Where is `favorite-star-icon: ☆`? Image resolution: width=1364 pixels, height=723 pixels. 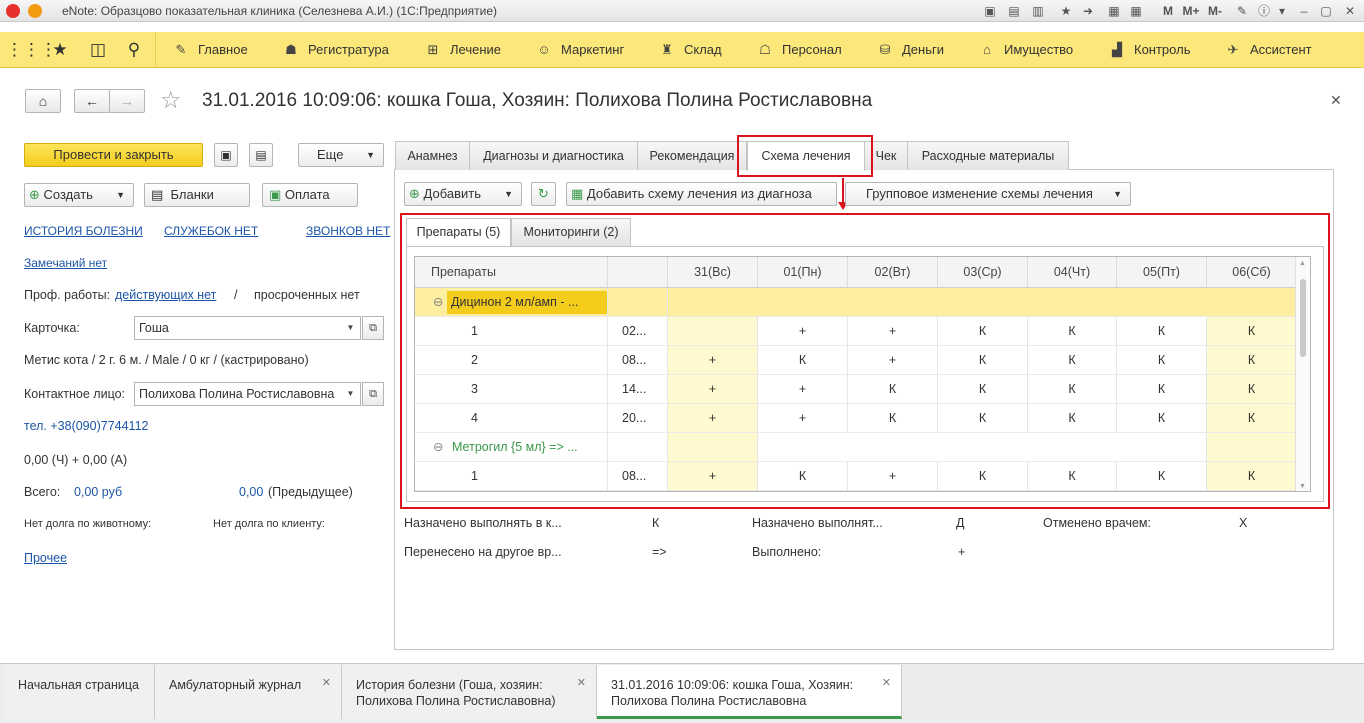 favorite-star-icon: ☆ is located at coordinates (171, 100).